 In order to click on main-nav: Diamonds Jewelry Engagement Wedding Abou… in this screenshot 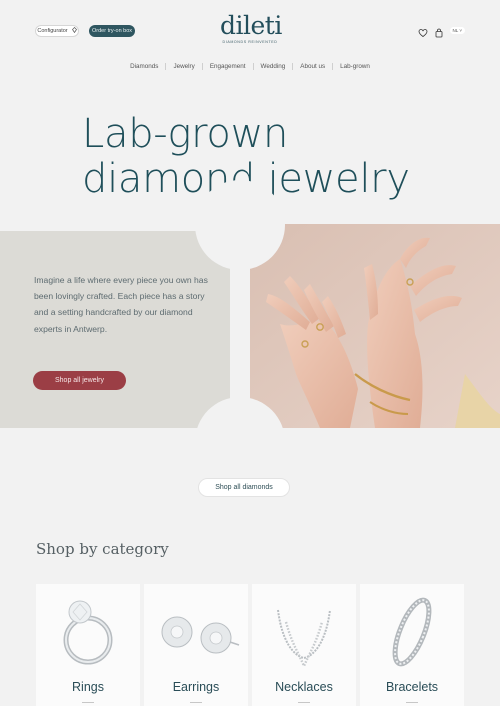, I will do `click(250, 66)`.